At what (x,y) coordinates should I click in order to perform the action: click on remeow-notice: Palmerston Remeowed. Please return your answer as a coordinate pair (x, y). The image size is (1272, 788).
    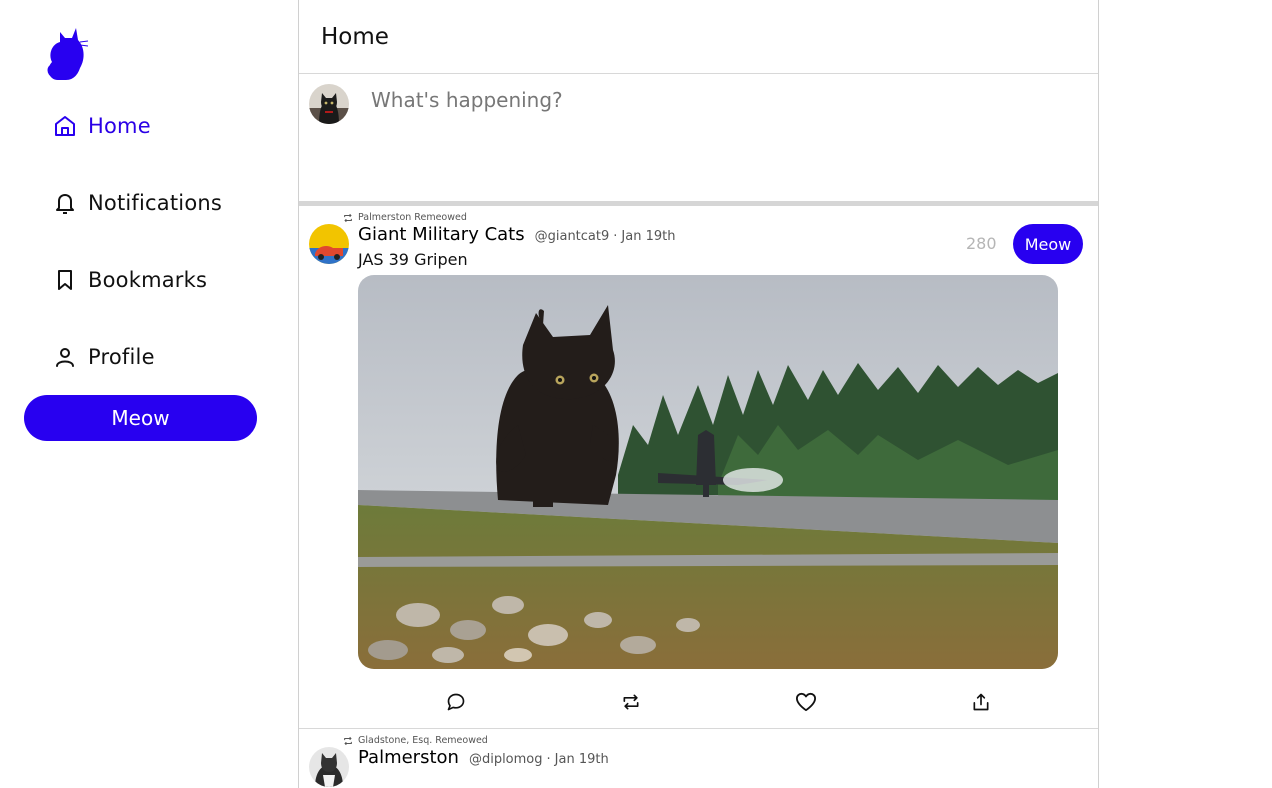
    Looking at the image, I should click on (405, 217).